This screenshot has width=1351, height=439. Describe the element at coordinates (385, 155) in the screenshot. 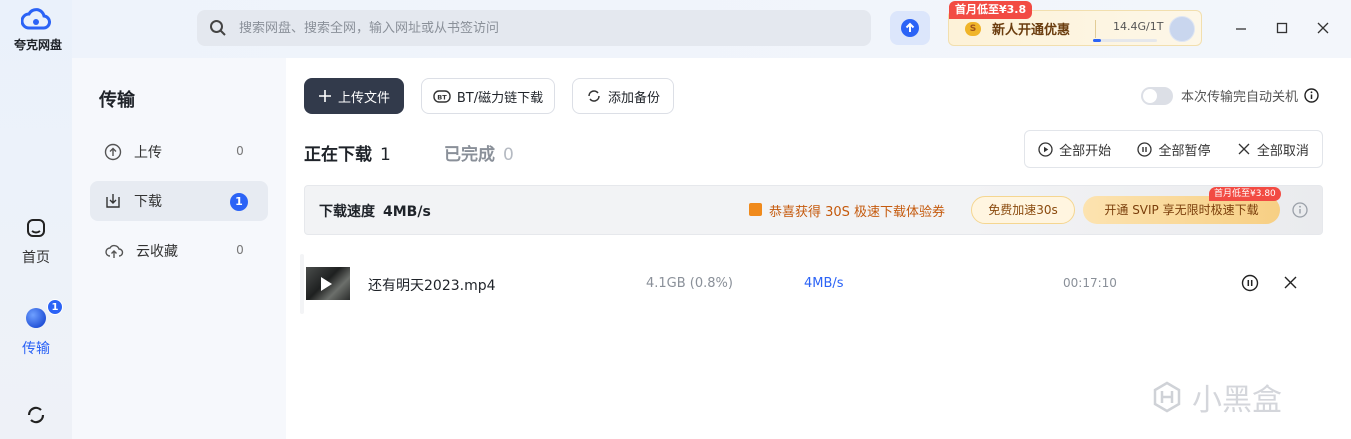

I see `tab-downloading-count: 1` at that location.